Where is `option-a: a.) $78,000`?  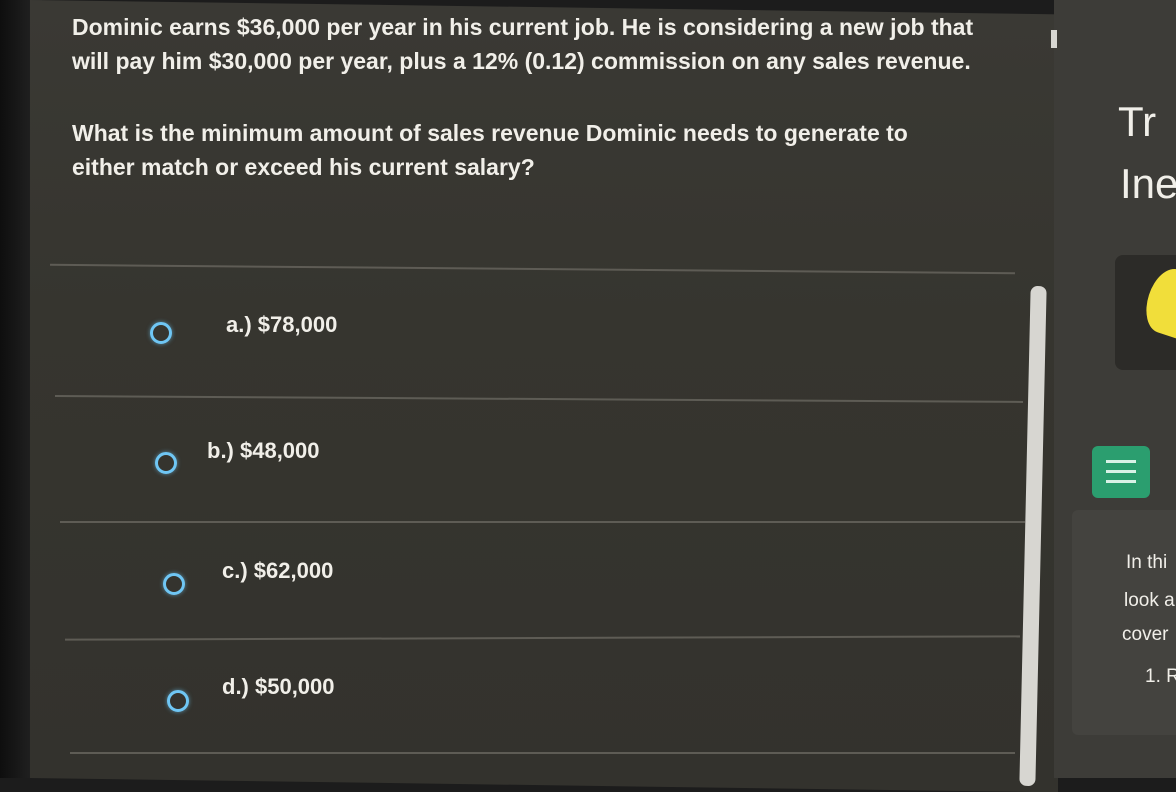
option-a: a.) $78,000 is located at coordinates (540, 334).